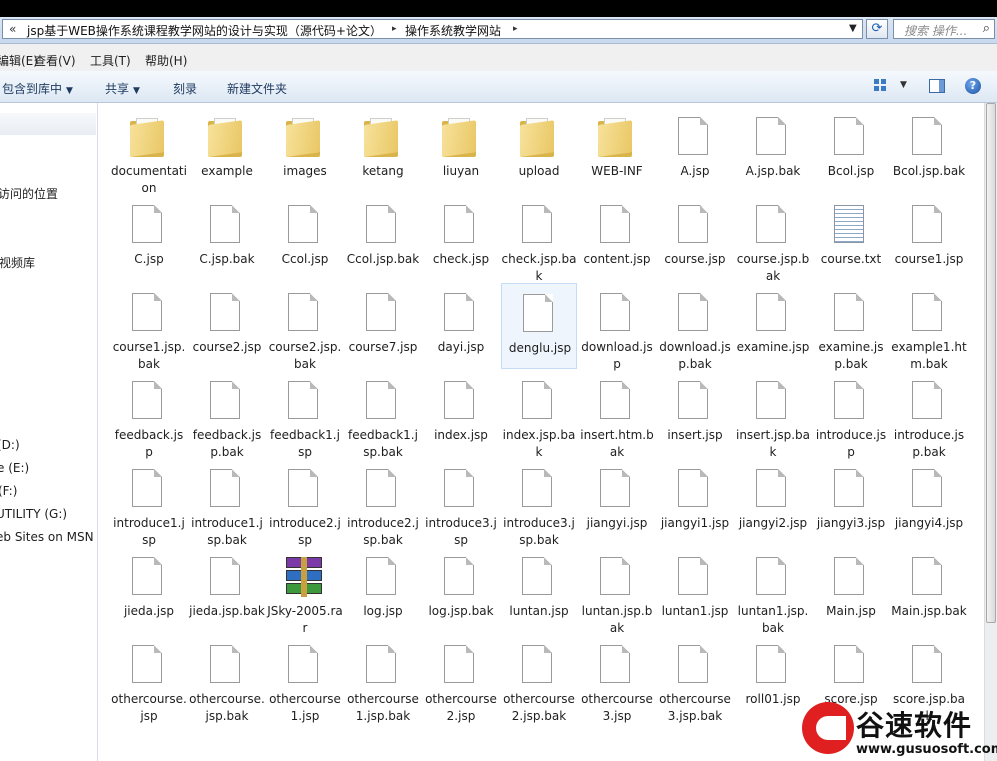 The height and width of the screenshot is (761, 997). Describe the element at coordinates (695, 150) in the screenshot. I see `file-item: A.jsp` at that location.